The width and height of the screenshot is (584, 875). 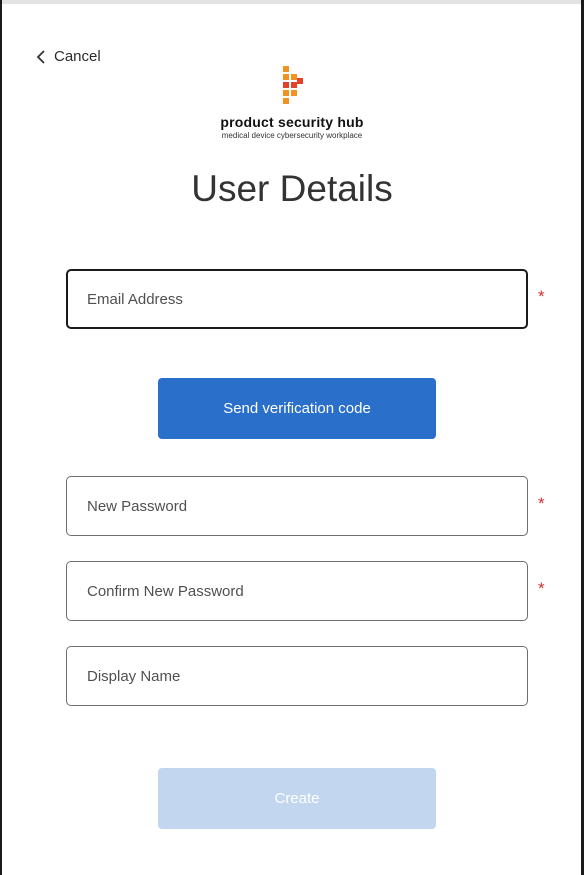 What do you see at coordinates (297, 676) in the screenshot?
I see `display-name-field` at bounding box center [297, 676].